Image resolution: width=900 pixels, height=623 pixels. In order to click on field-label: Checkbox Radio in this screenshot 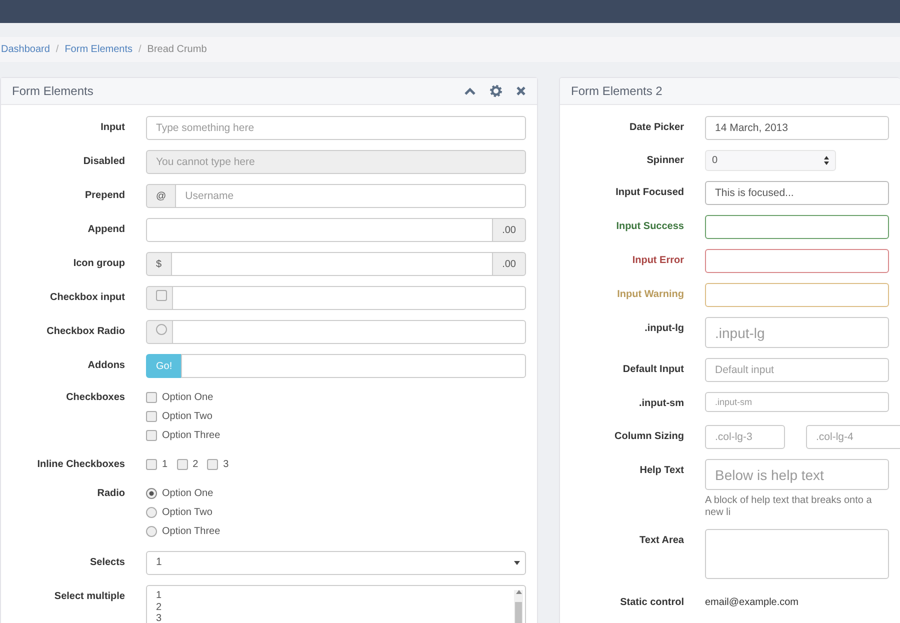, I will do `click(85, 332)`.